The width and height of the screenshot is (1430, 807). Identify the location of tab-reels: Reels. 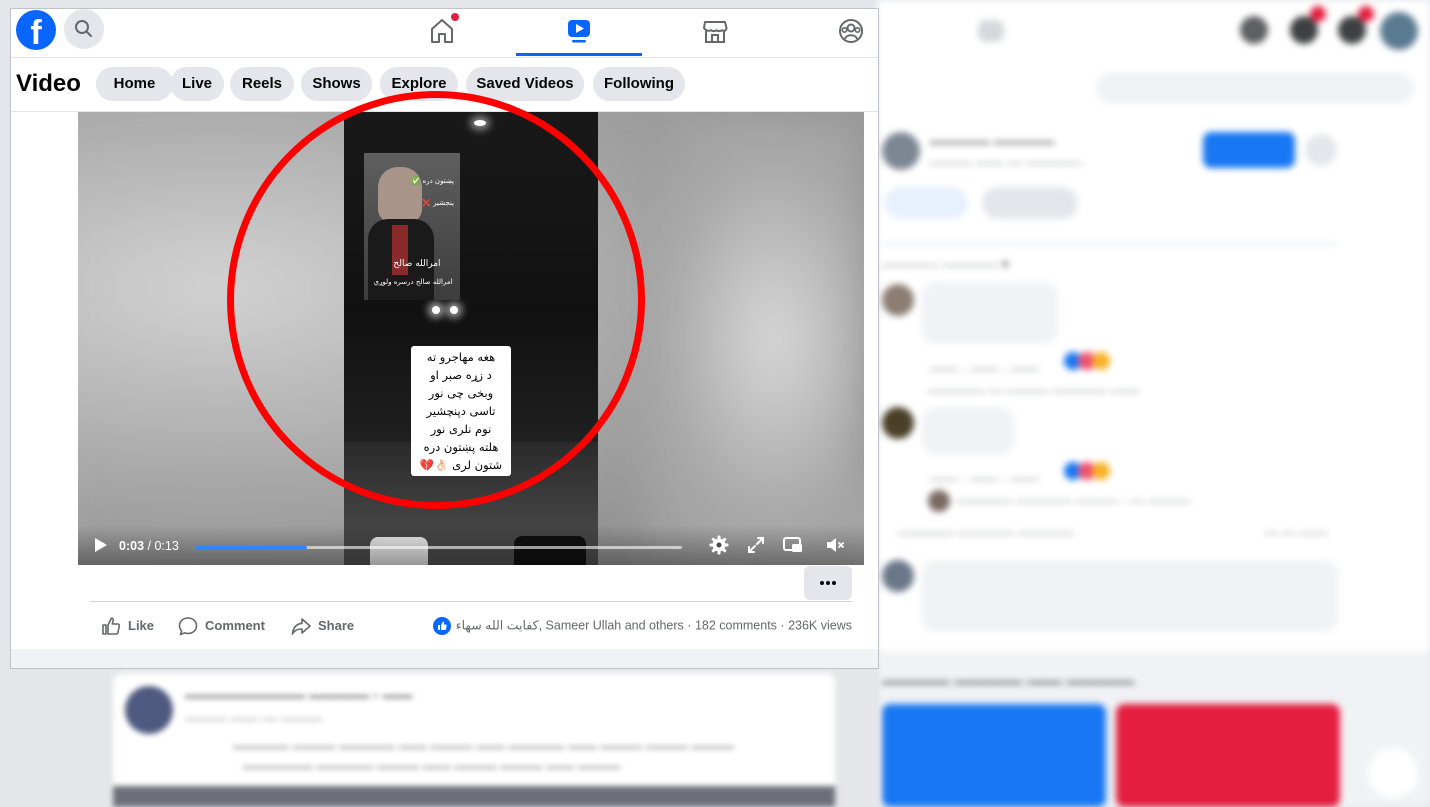
(262, 84).